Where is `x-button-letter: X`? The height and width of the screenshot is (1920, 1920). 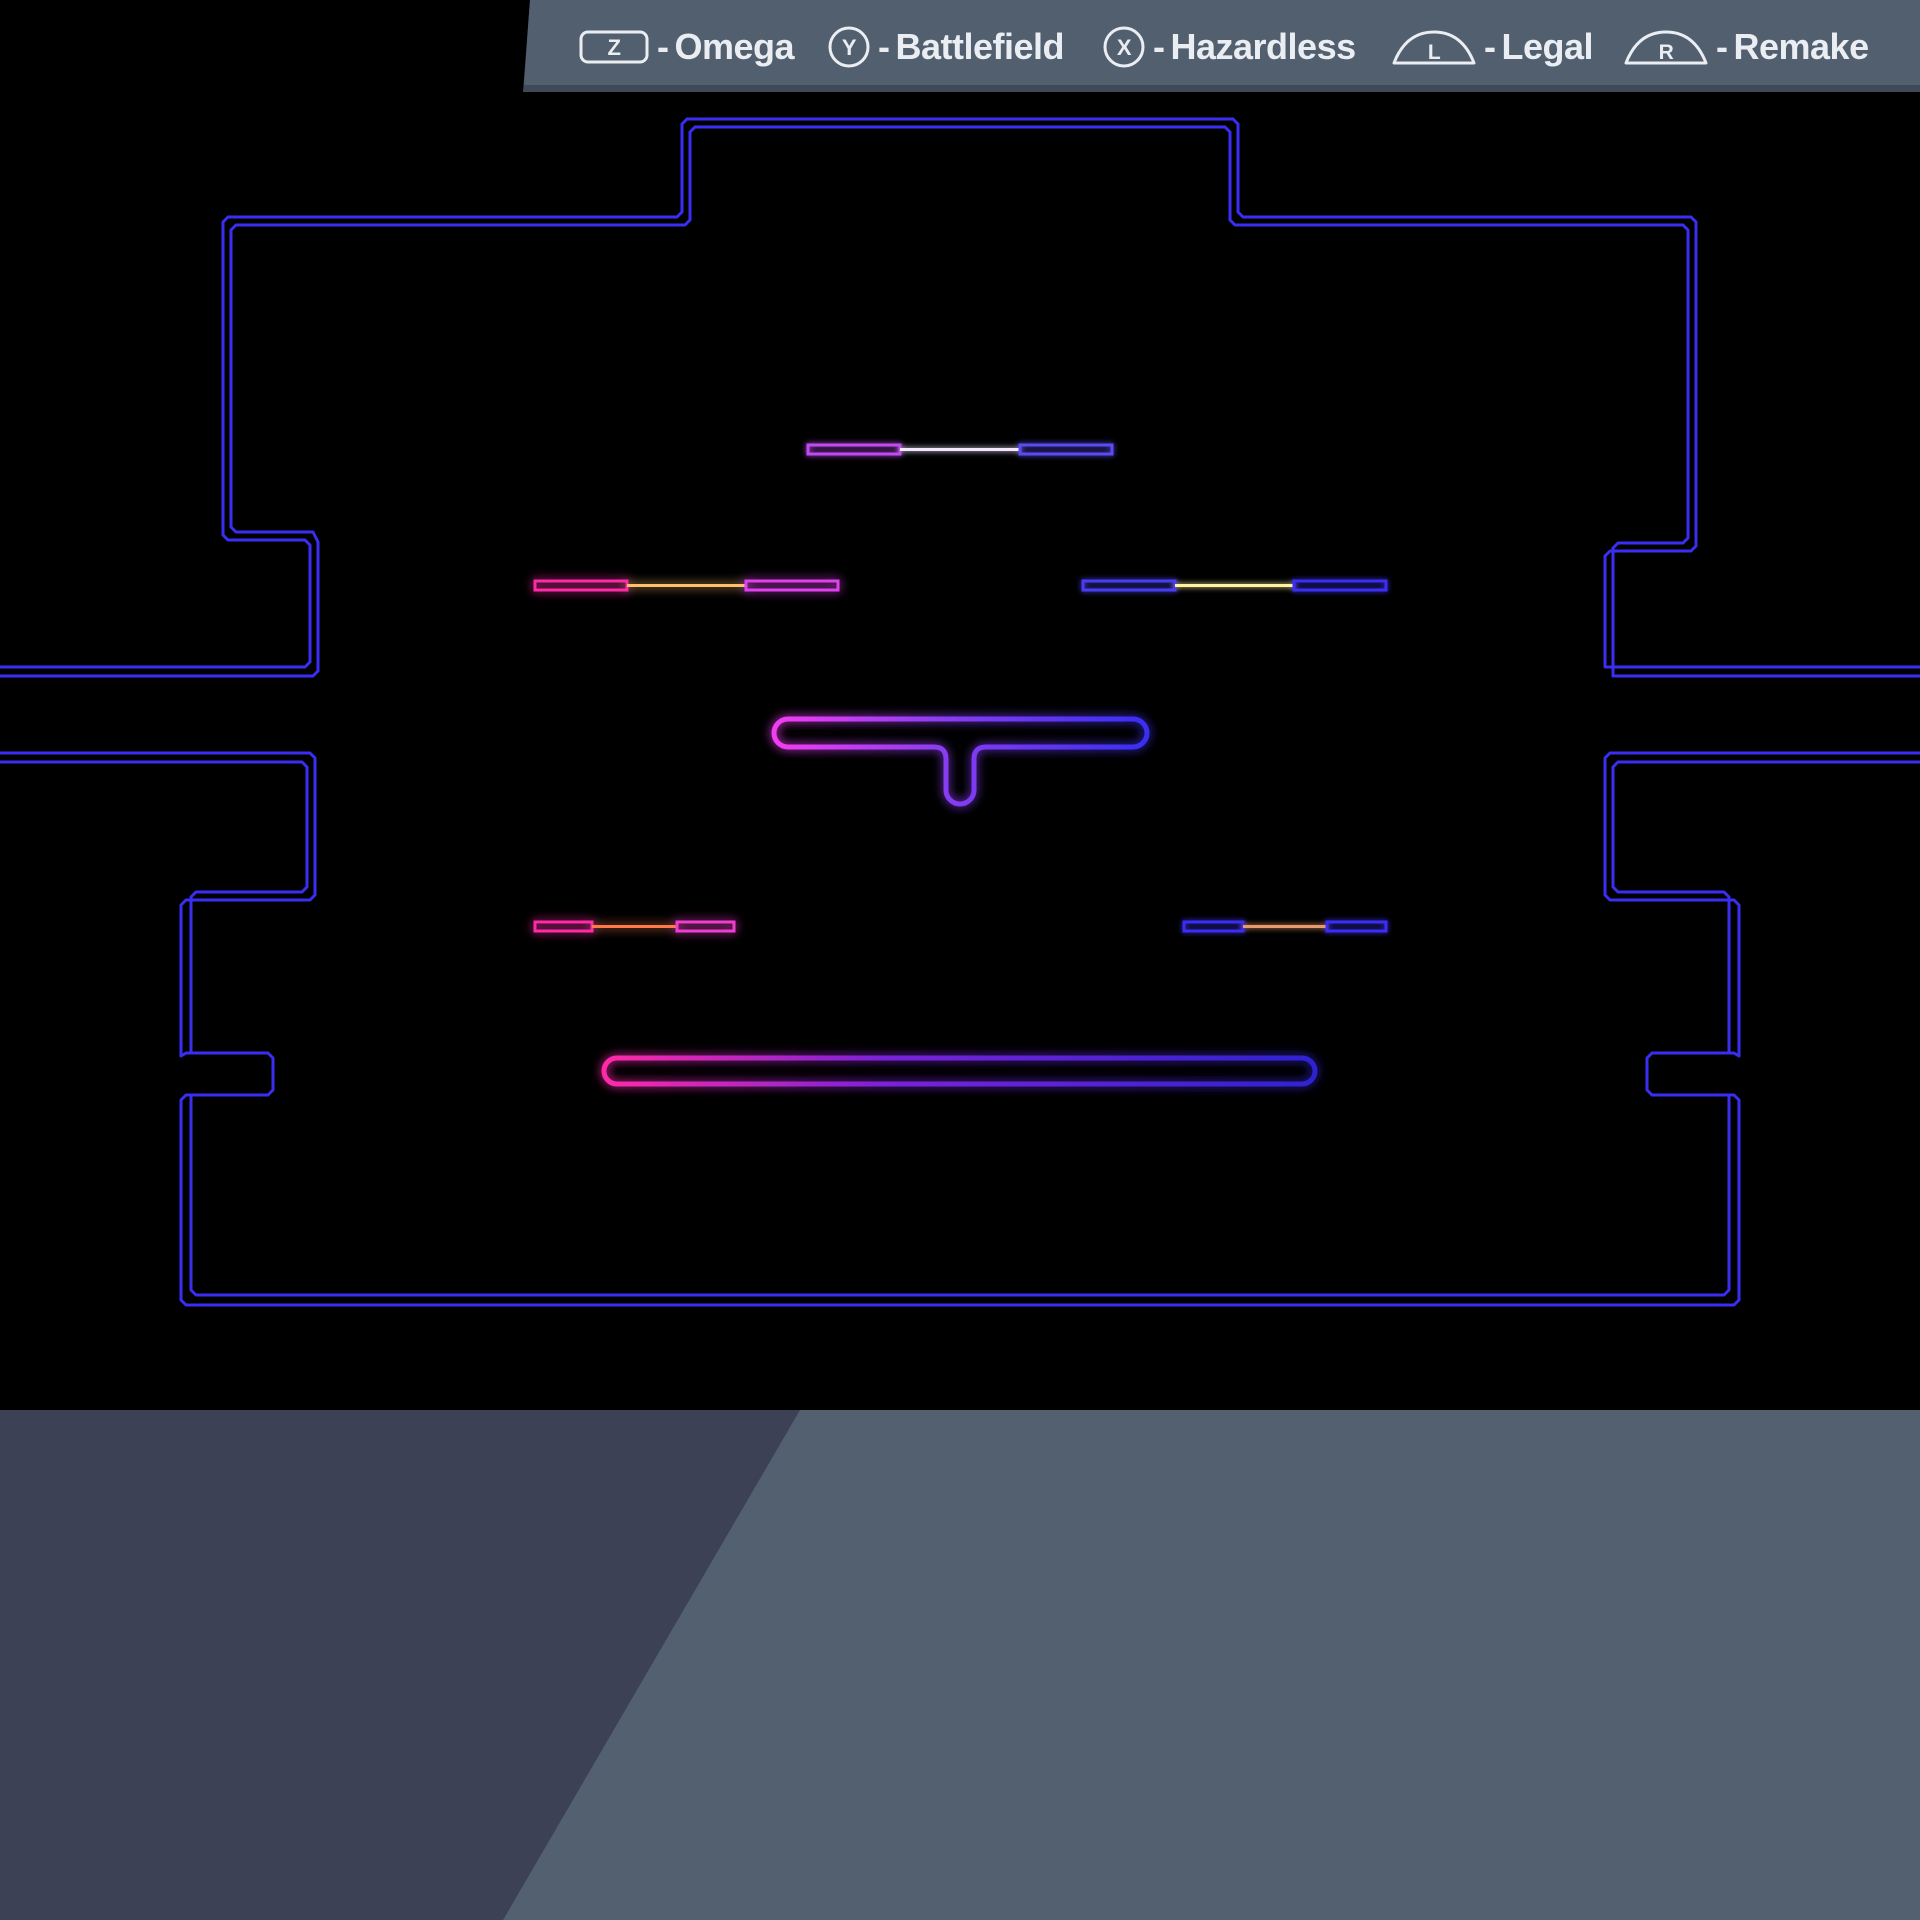
x-button-letter: X is located at coordinates (1124, 47).